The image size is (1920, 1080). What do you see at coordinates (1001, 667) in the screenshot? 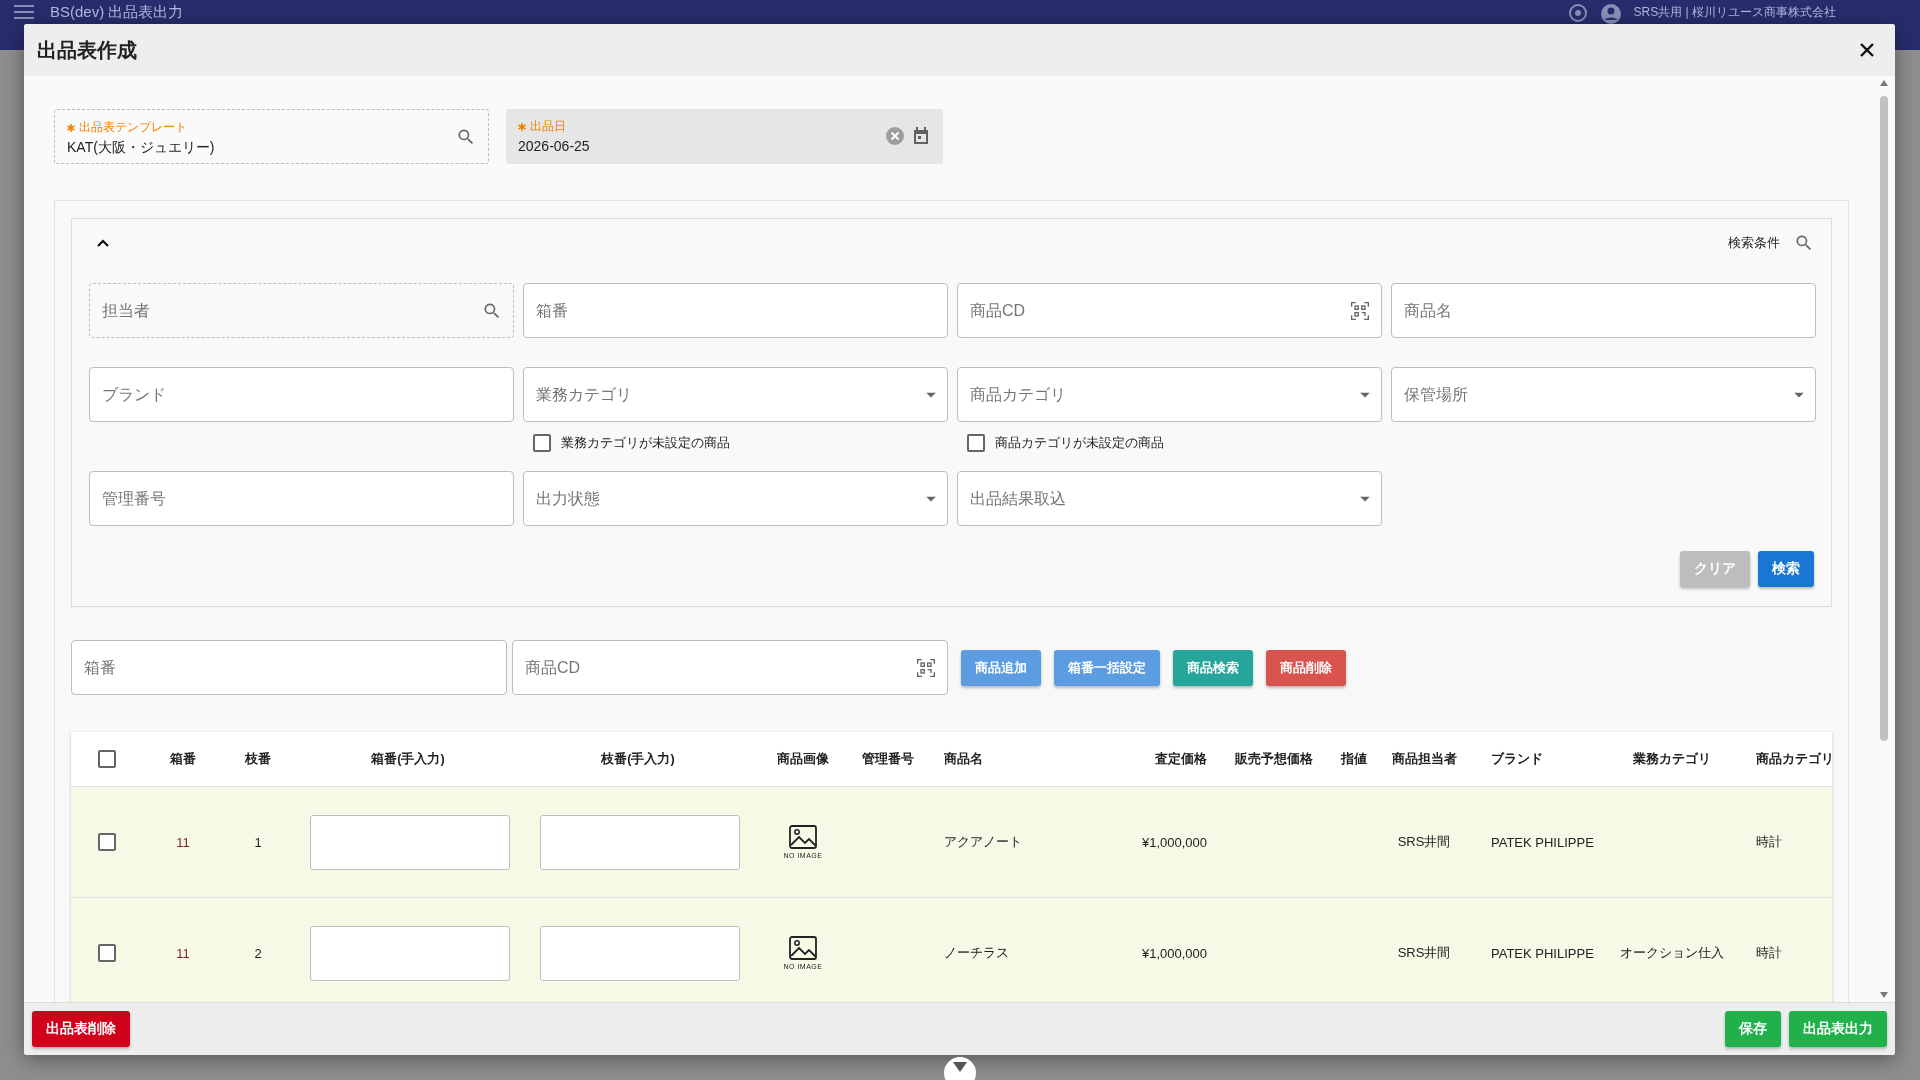
I see `action-button: 商品追加` at bounding box center [1001, 667].